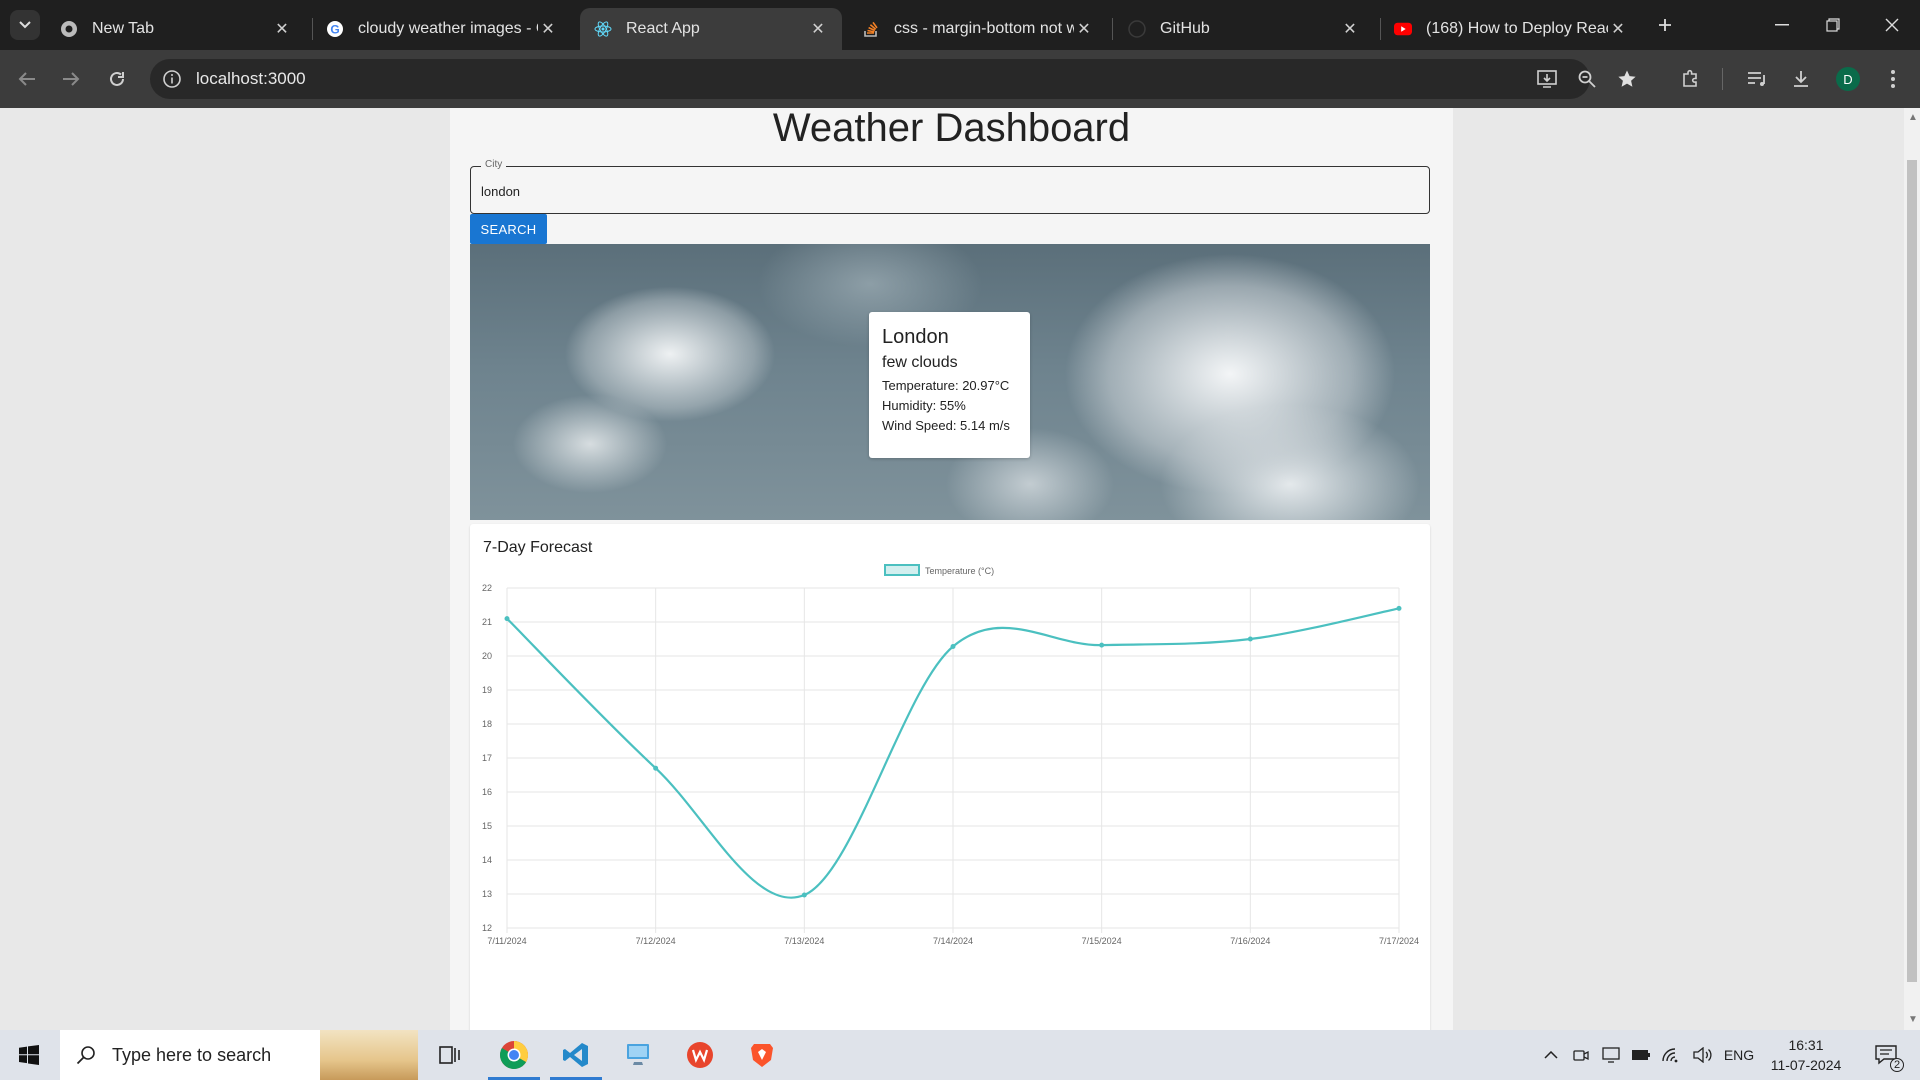  I want to click on tray-volume, so click(1702, 1055).